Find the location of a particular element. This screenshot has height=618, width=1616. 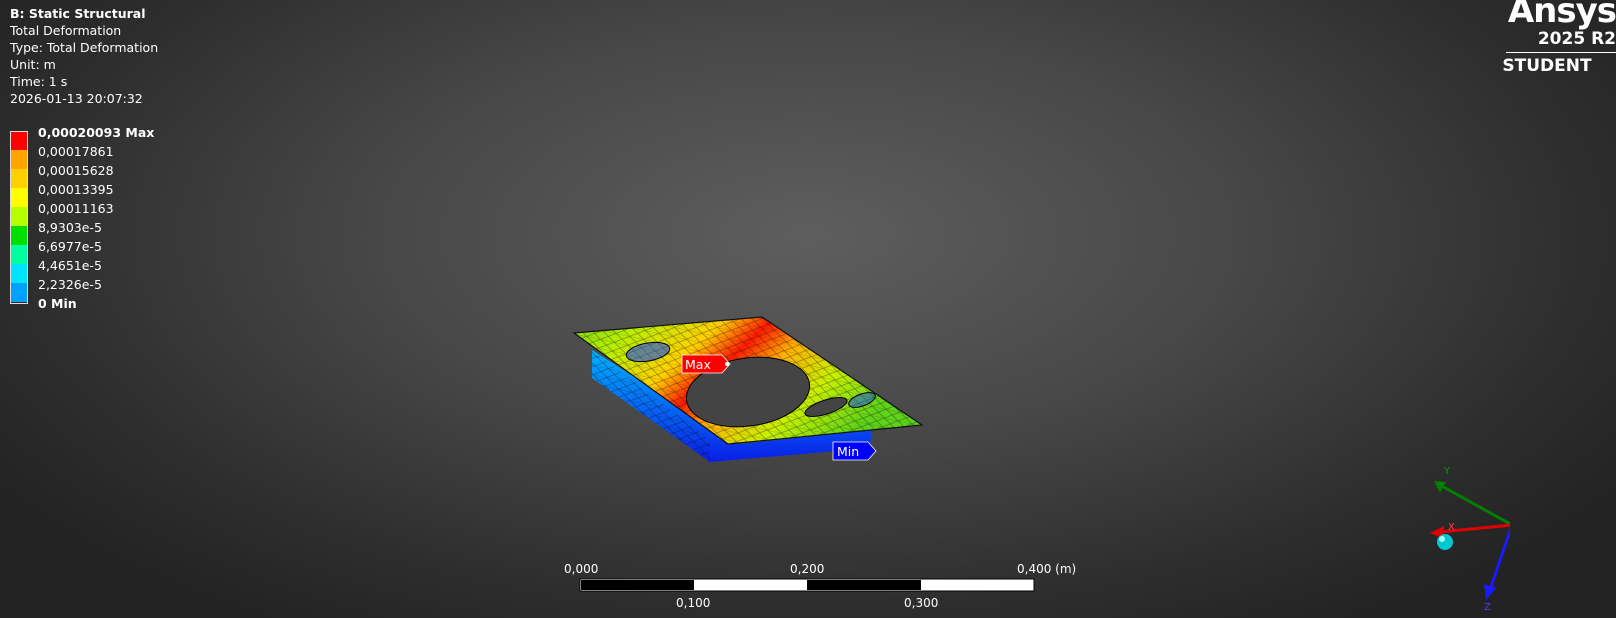

isometric-view-ball-highlight is located at coordinates (1442, 539).